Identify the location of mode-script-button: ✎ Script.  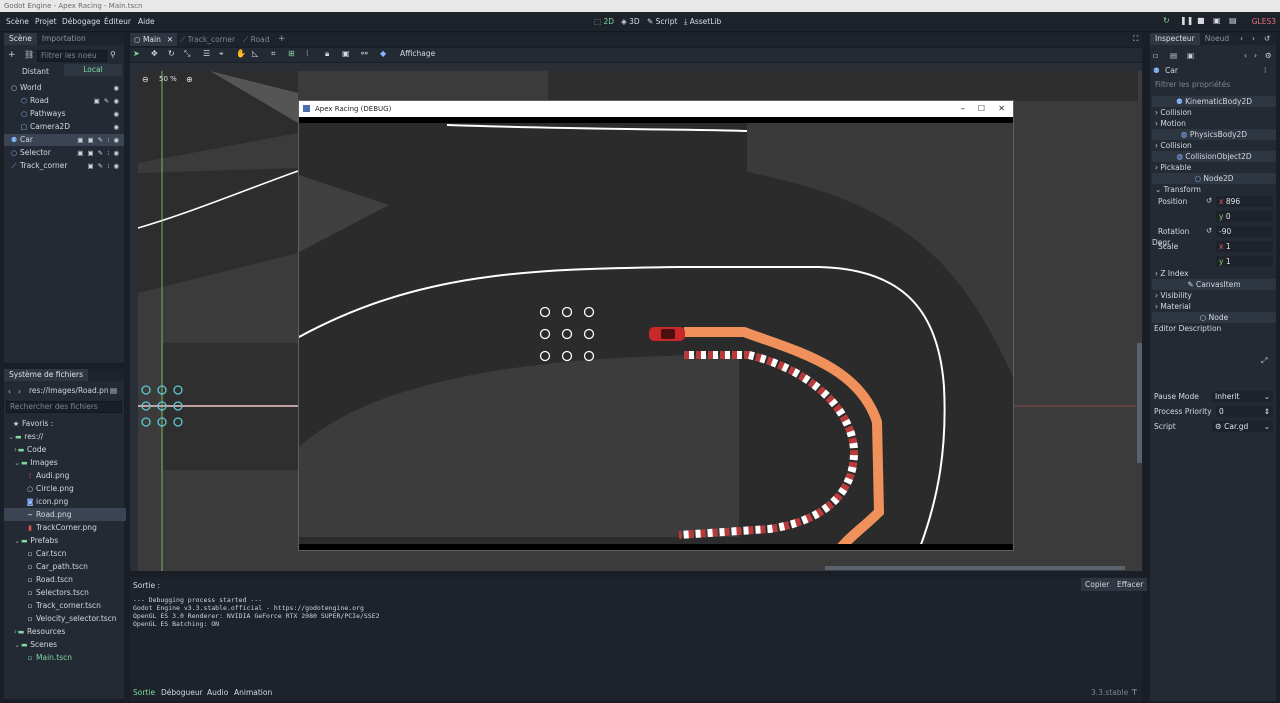
(662, 21).